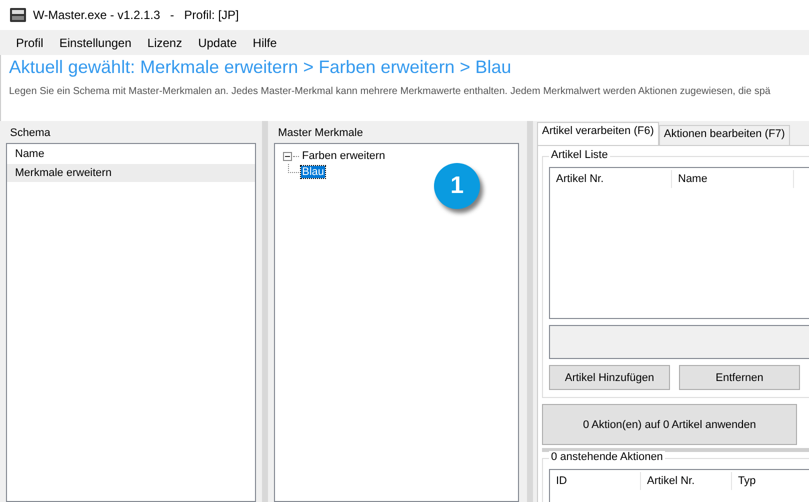  What do you see at coordinates (95, 43) in the screenshot?
I see `menu-item: Einstellungen` at bounding box center [95, 43].